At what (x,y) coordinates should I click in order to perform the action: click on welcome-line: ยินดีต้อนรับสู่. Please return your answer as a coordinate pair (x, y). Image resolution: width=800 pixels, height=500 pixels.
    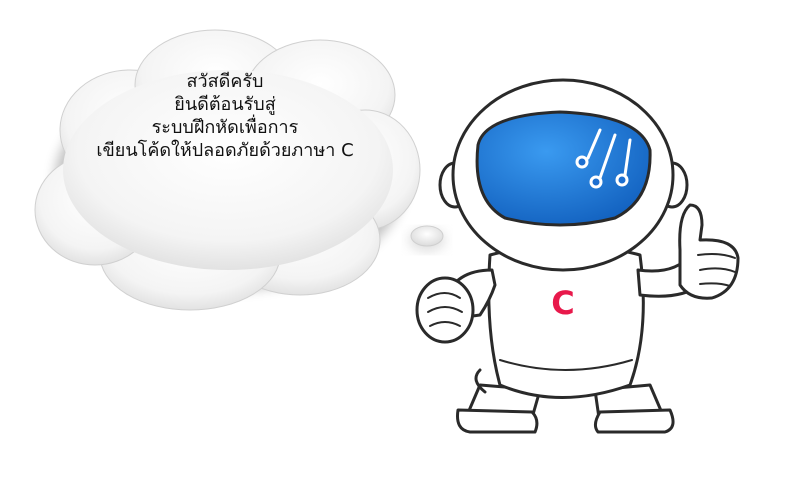
    Looking at the image, I should click on (225, 104).